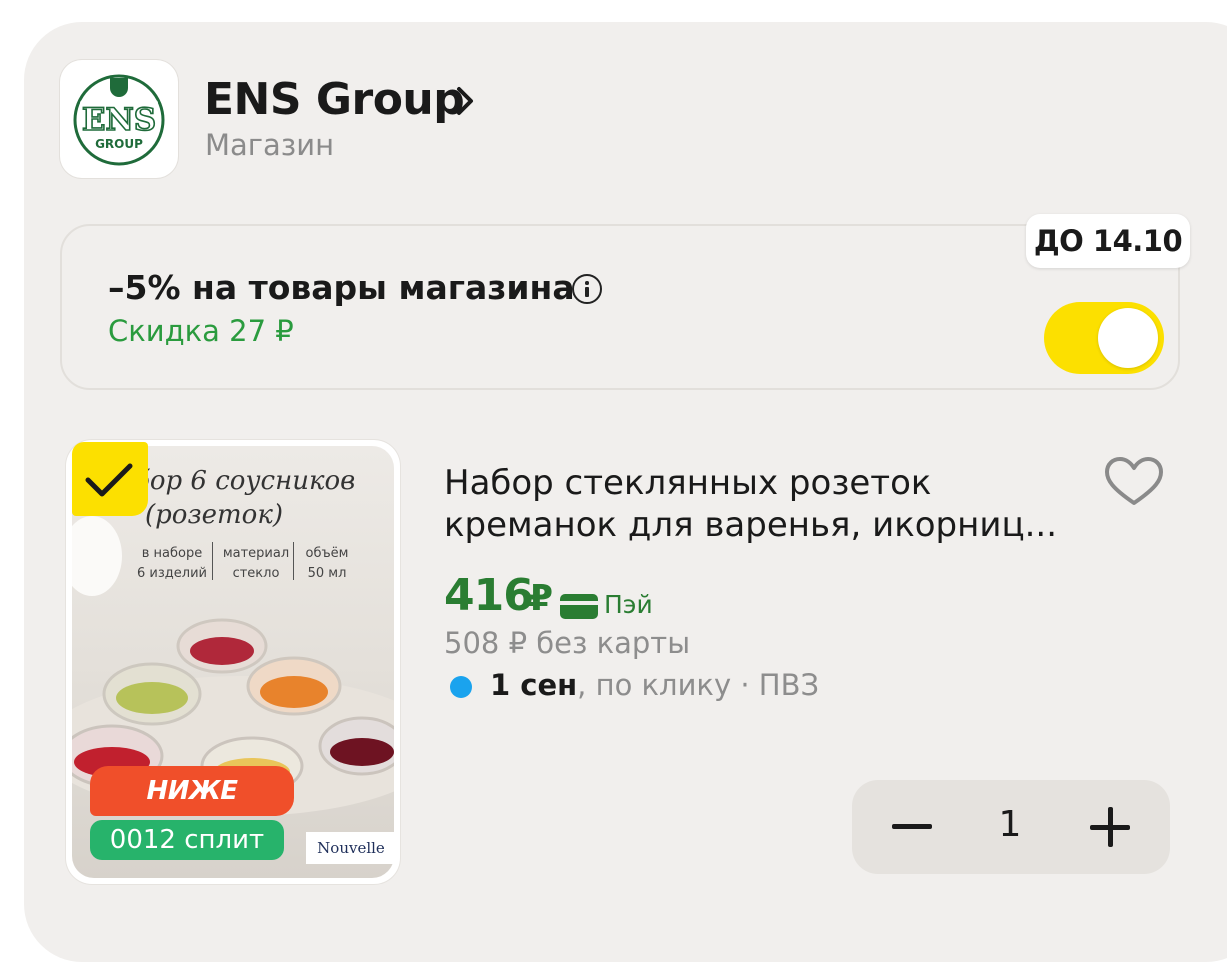  I want to click on promo-title: –5% на товары магазина, so click(341, 287).